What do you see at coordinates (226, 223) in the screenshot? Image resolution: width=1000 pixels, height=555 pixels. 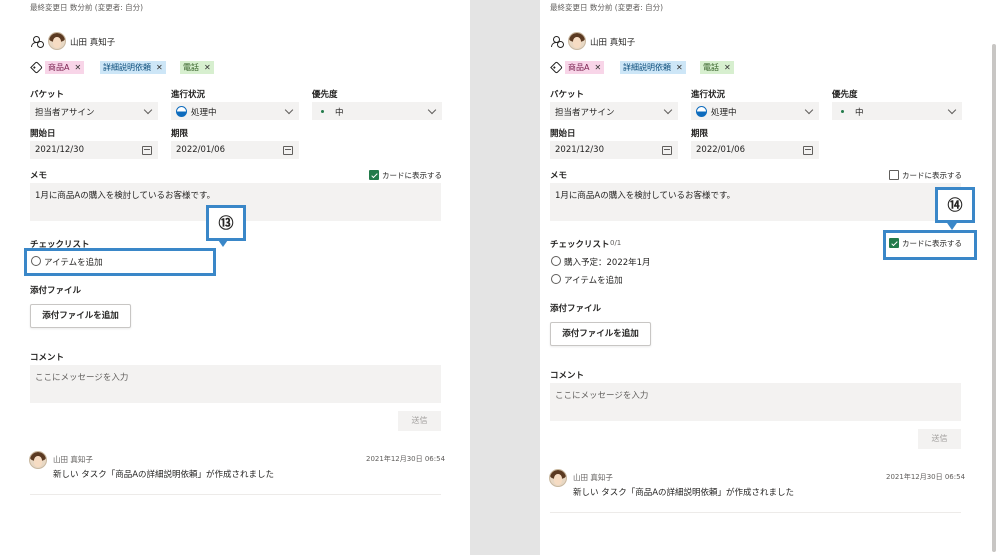 I see `callout-number-13: ⑬` at bounding box center [226, 223].